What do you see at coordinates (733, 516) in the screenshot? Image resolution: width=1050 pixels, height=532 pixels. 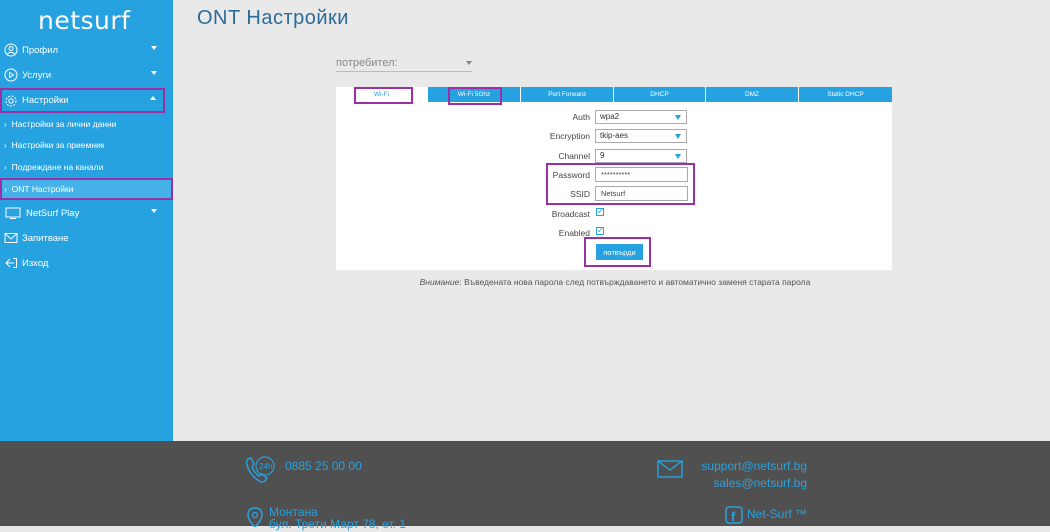 I see `svg-text: f` at bounding box center [733, 516].